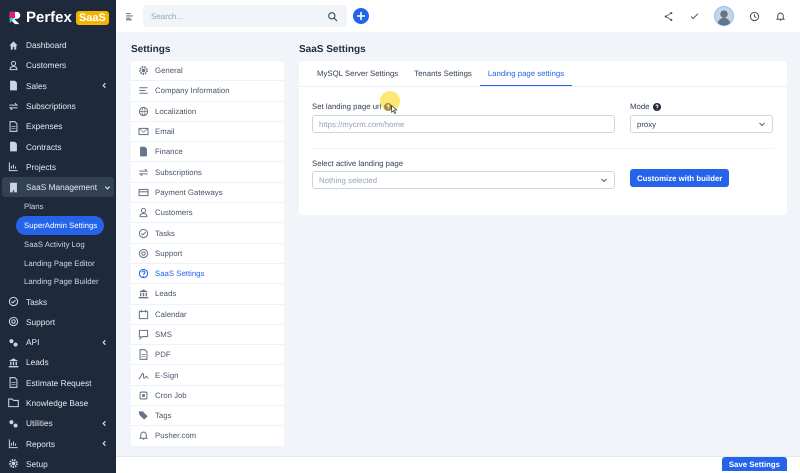  What do you see at coordinates (143, 111) in the screenshot?
I see `globe-icon` at bounding box center [143, 111].